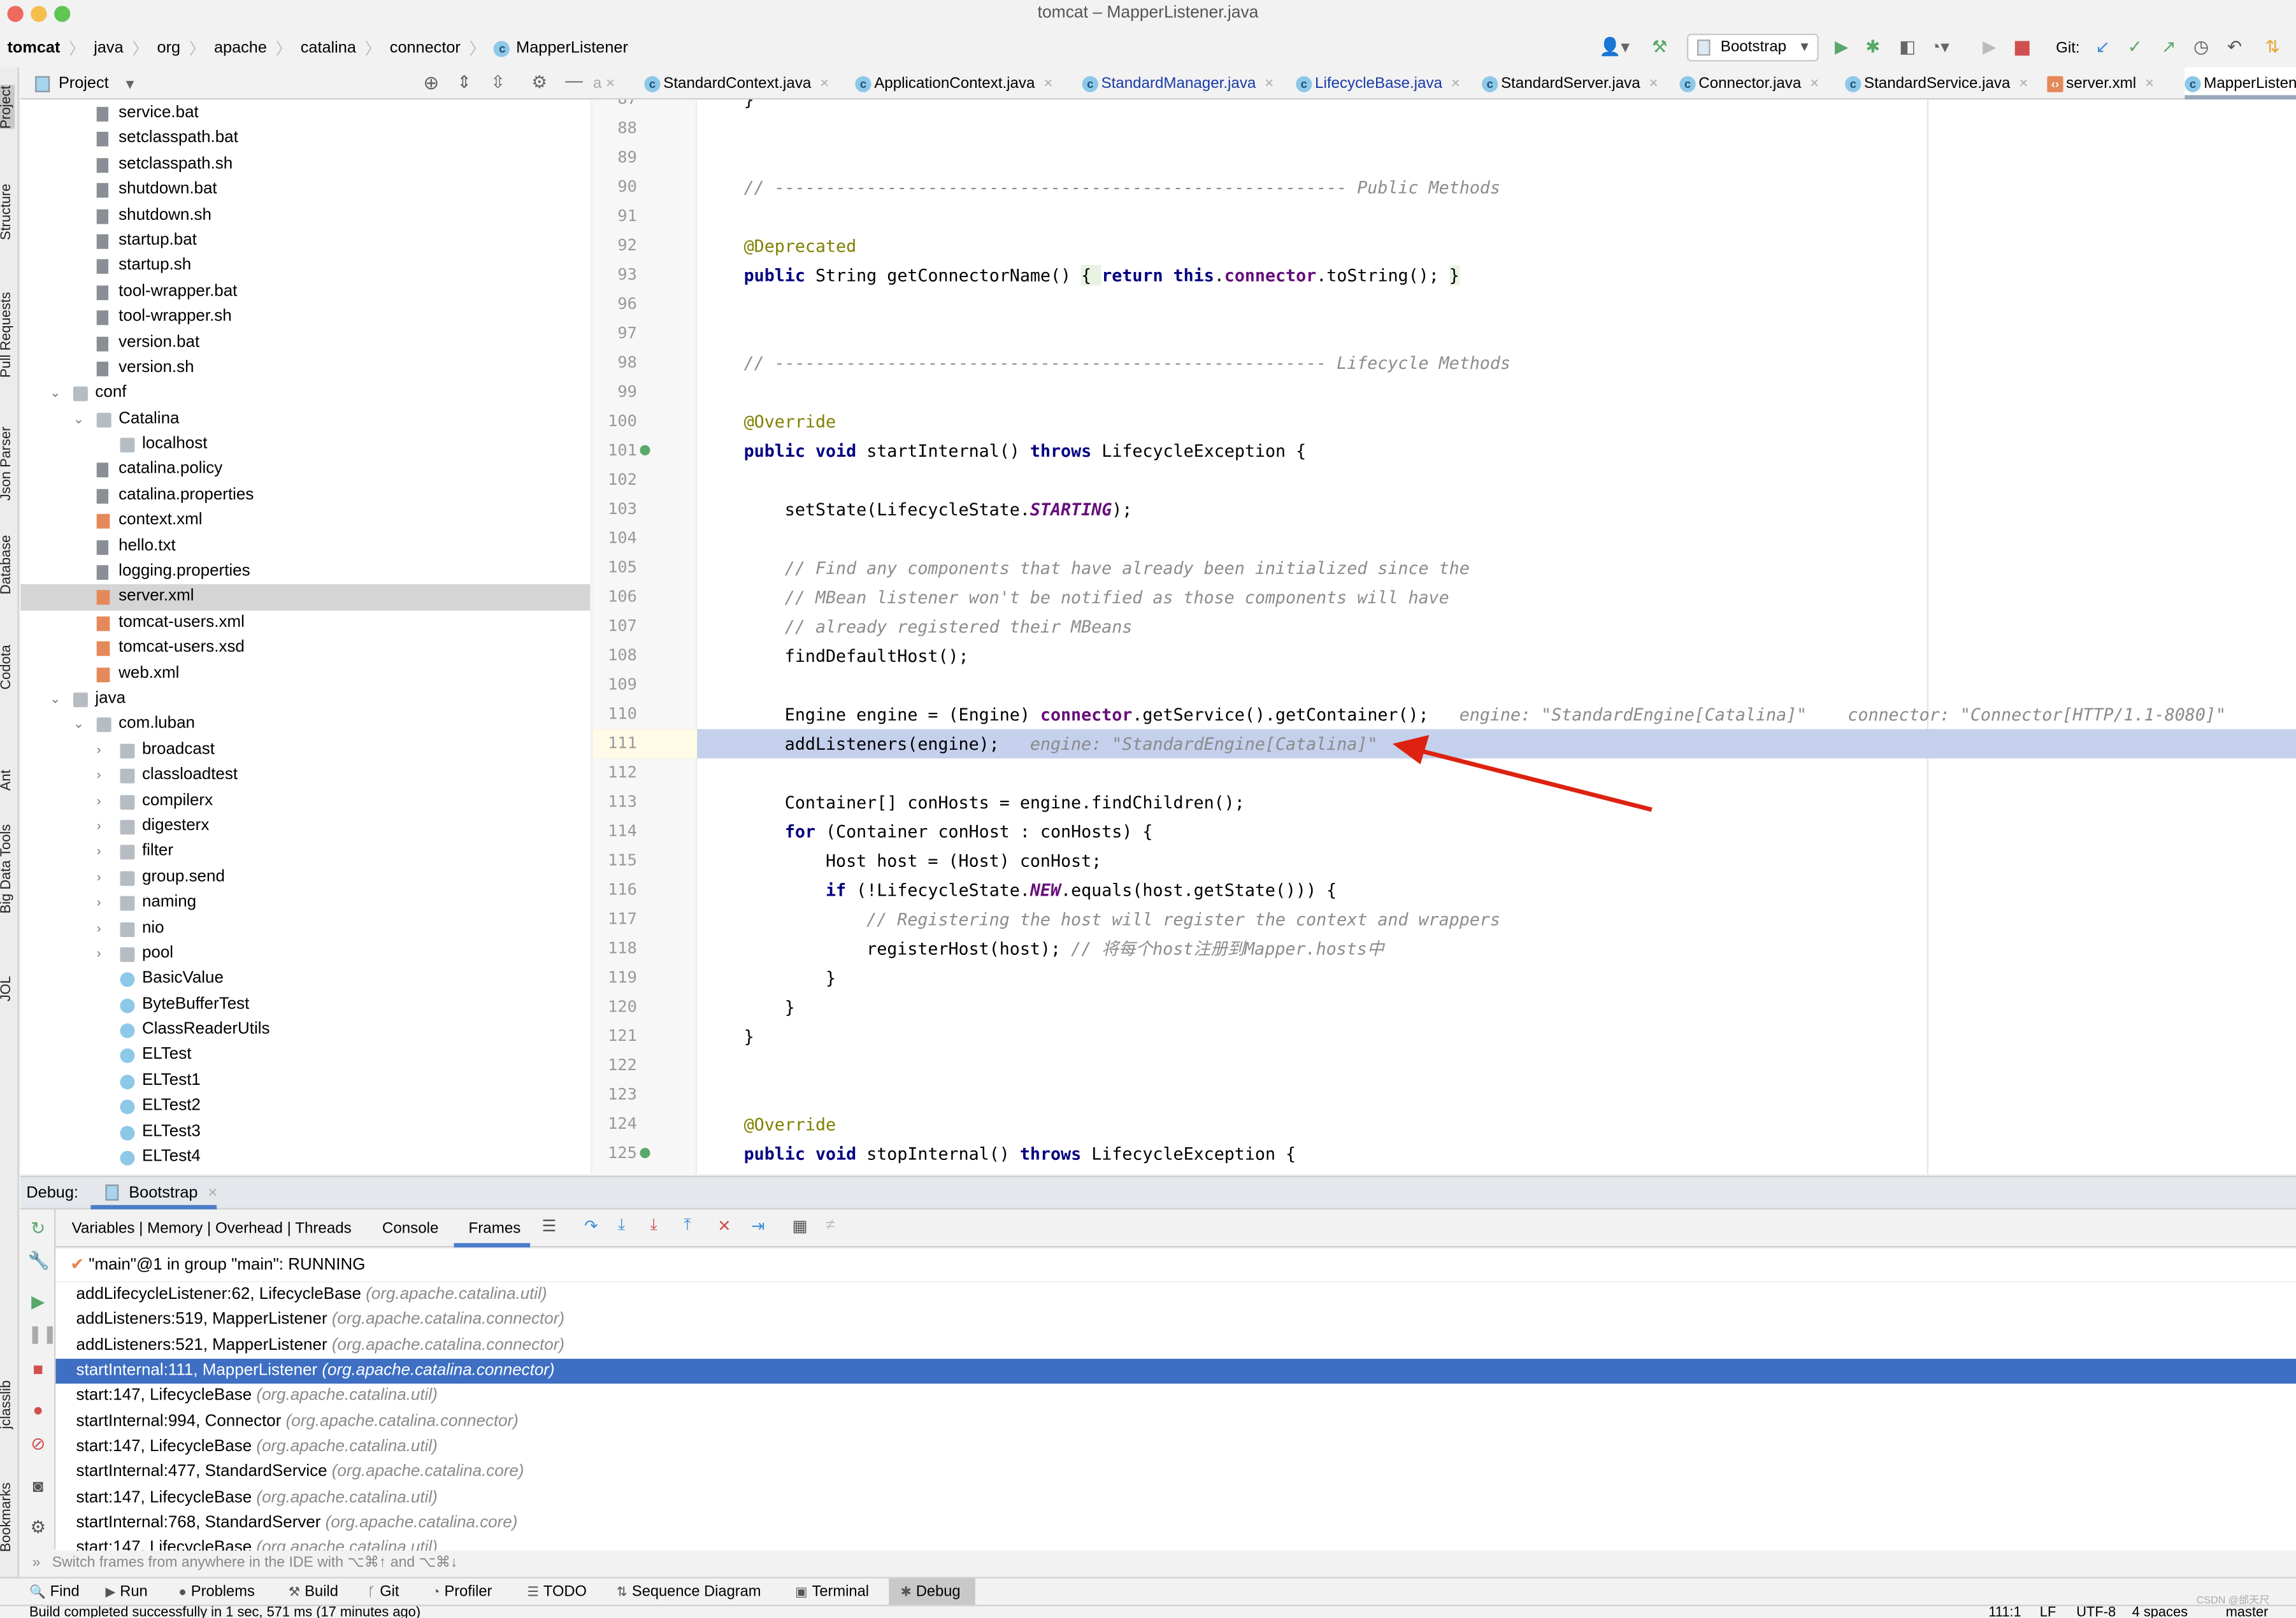 This screenshot has height=1618, width=2296. I want to click on tree-item: tool-wrapper.sh, so click(305, 317).